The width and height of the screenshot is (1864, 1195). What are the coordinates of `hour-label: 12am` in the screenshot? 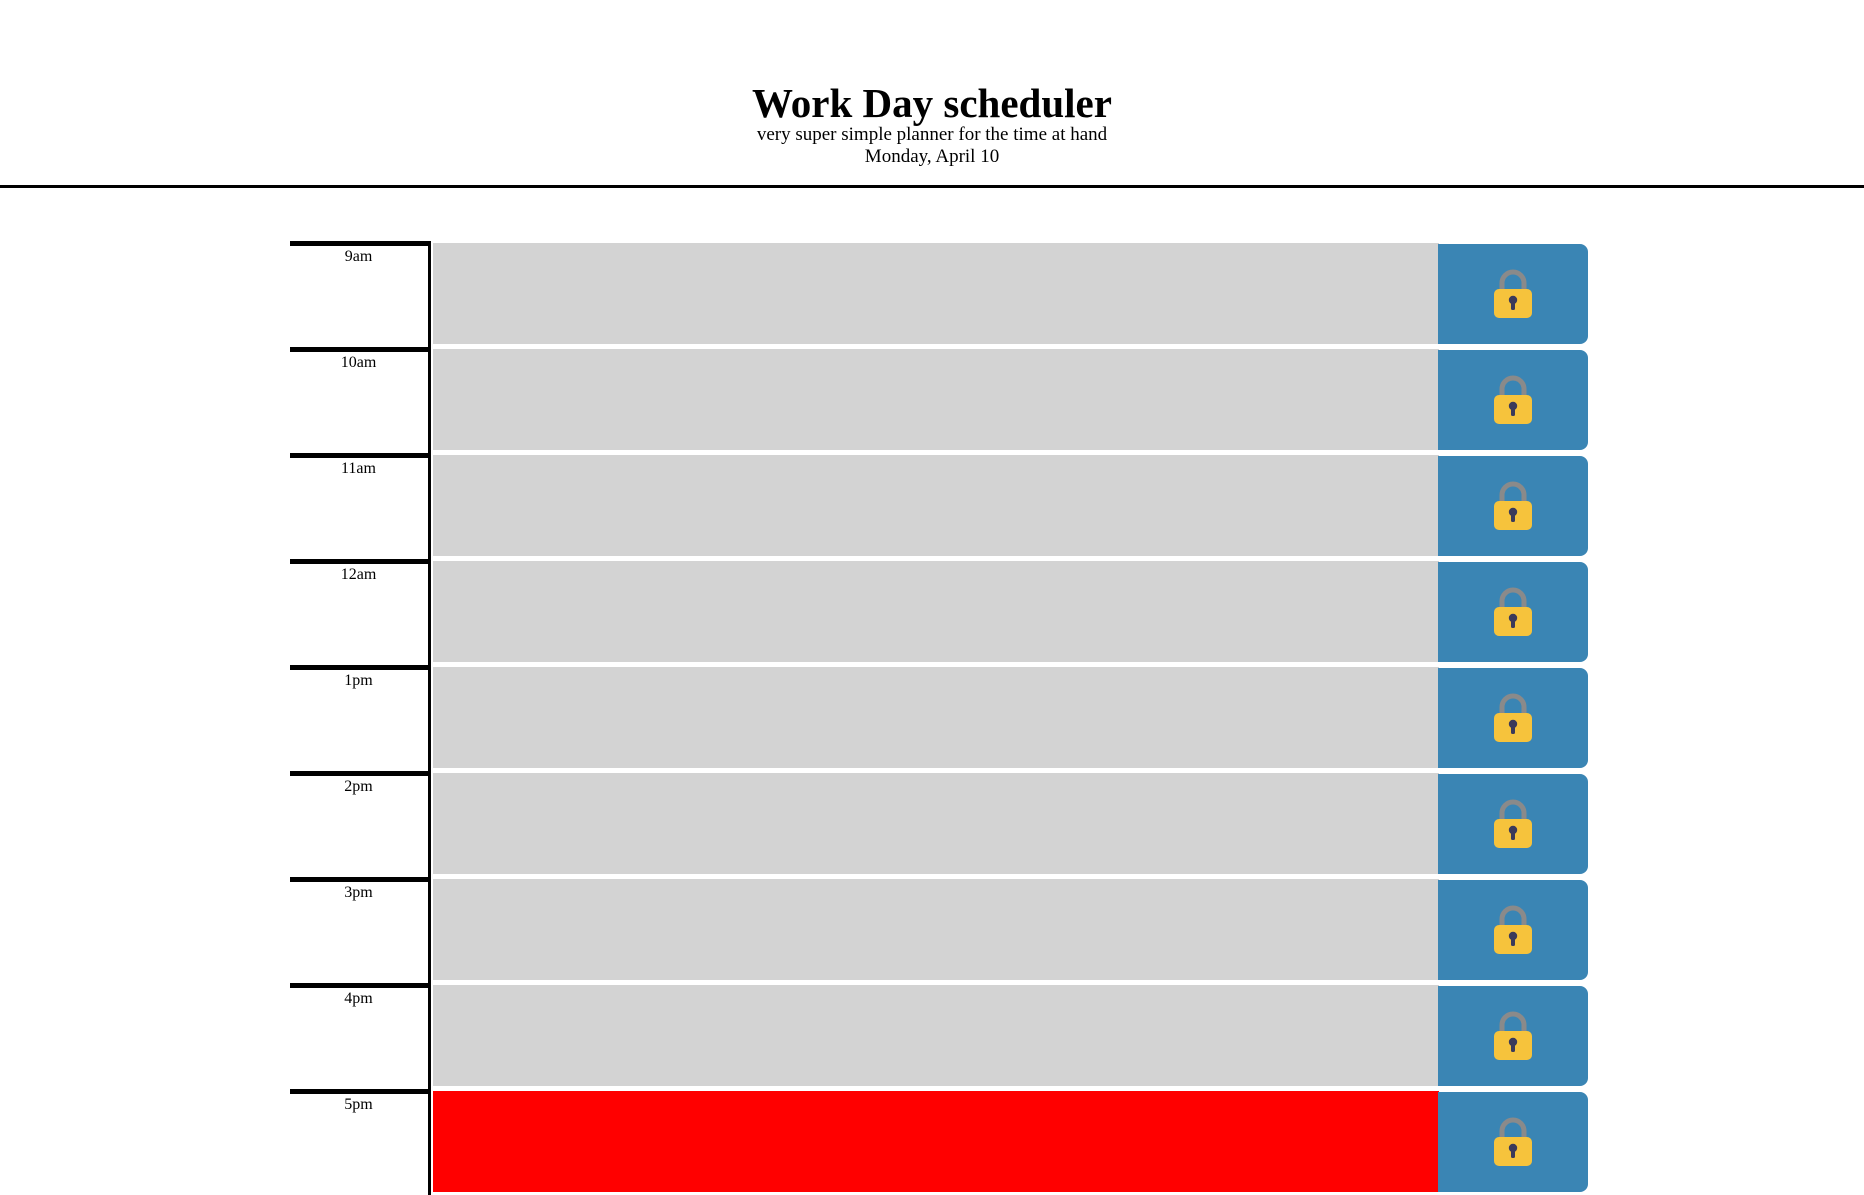 It's located at (360, 612).